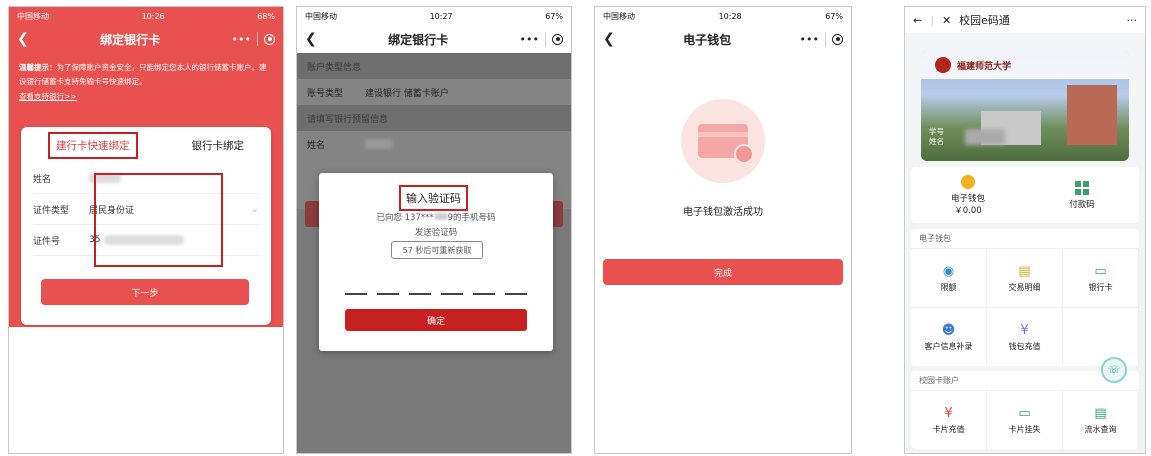  I want to click on coin-icon, so click(968, 181).